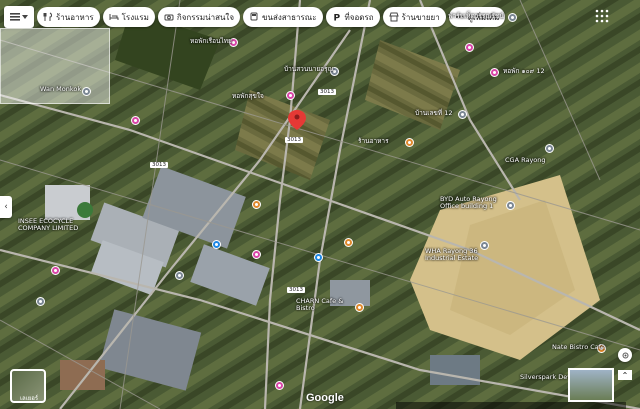 The height and width of the screenshot is (409, 640). I want to click on my-location-button, so click(625, 355).